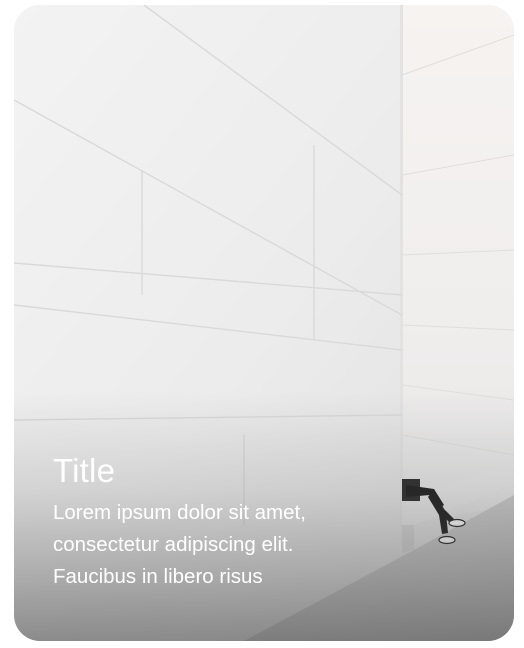 This screenshot has height=648, width=524. I want to click on card-title: Title, so click(84, 470).